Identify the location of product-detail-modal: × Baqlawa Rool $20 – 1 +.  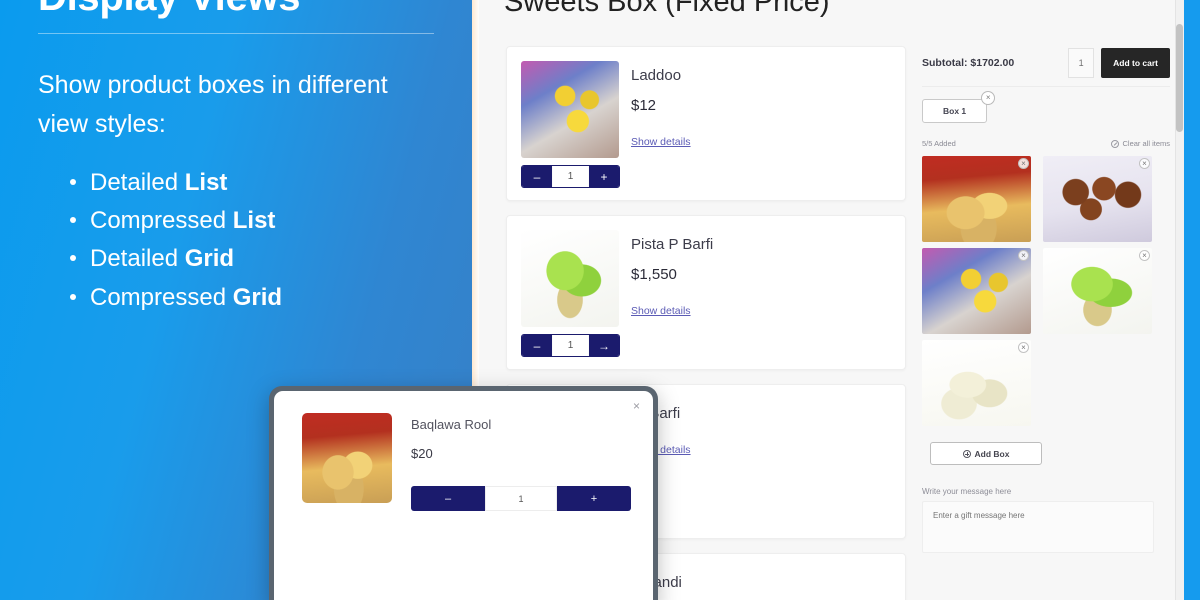
(463, 493).